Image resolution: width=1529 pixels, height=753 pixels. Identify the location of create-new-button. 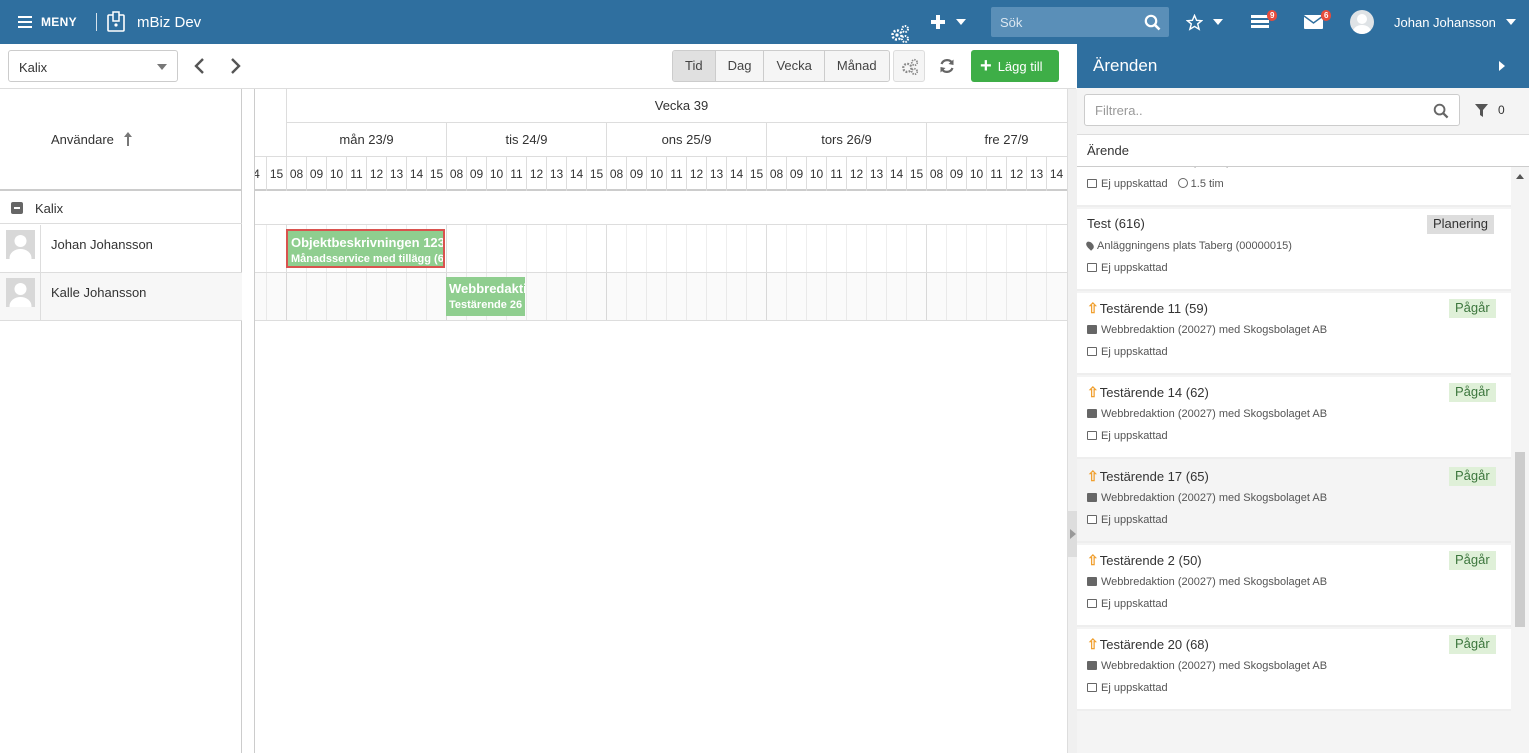
(948, 22).